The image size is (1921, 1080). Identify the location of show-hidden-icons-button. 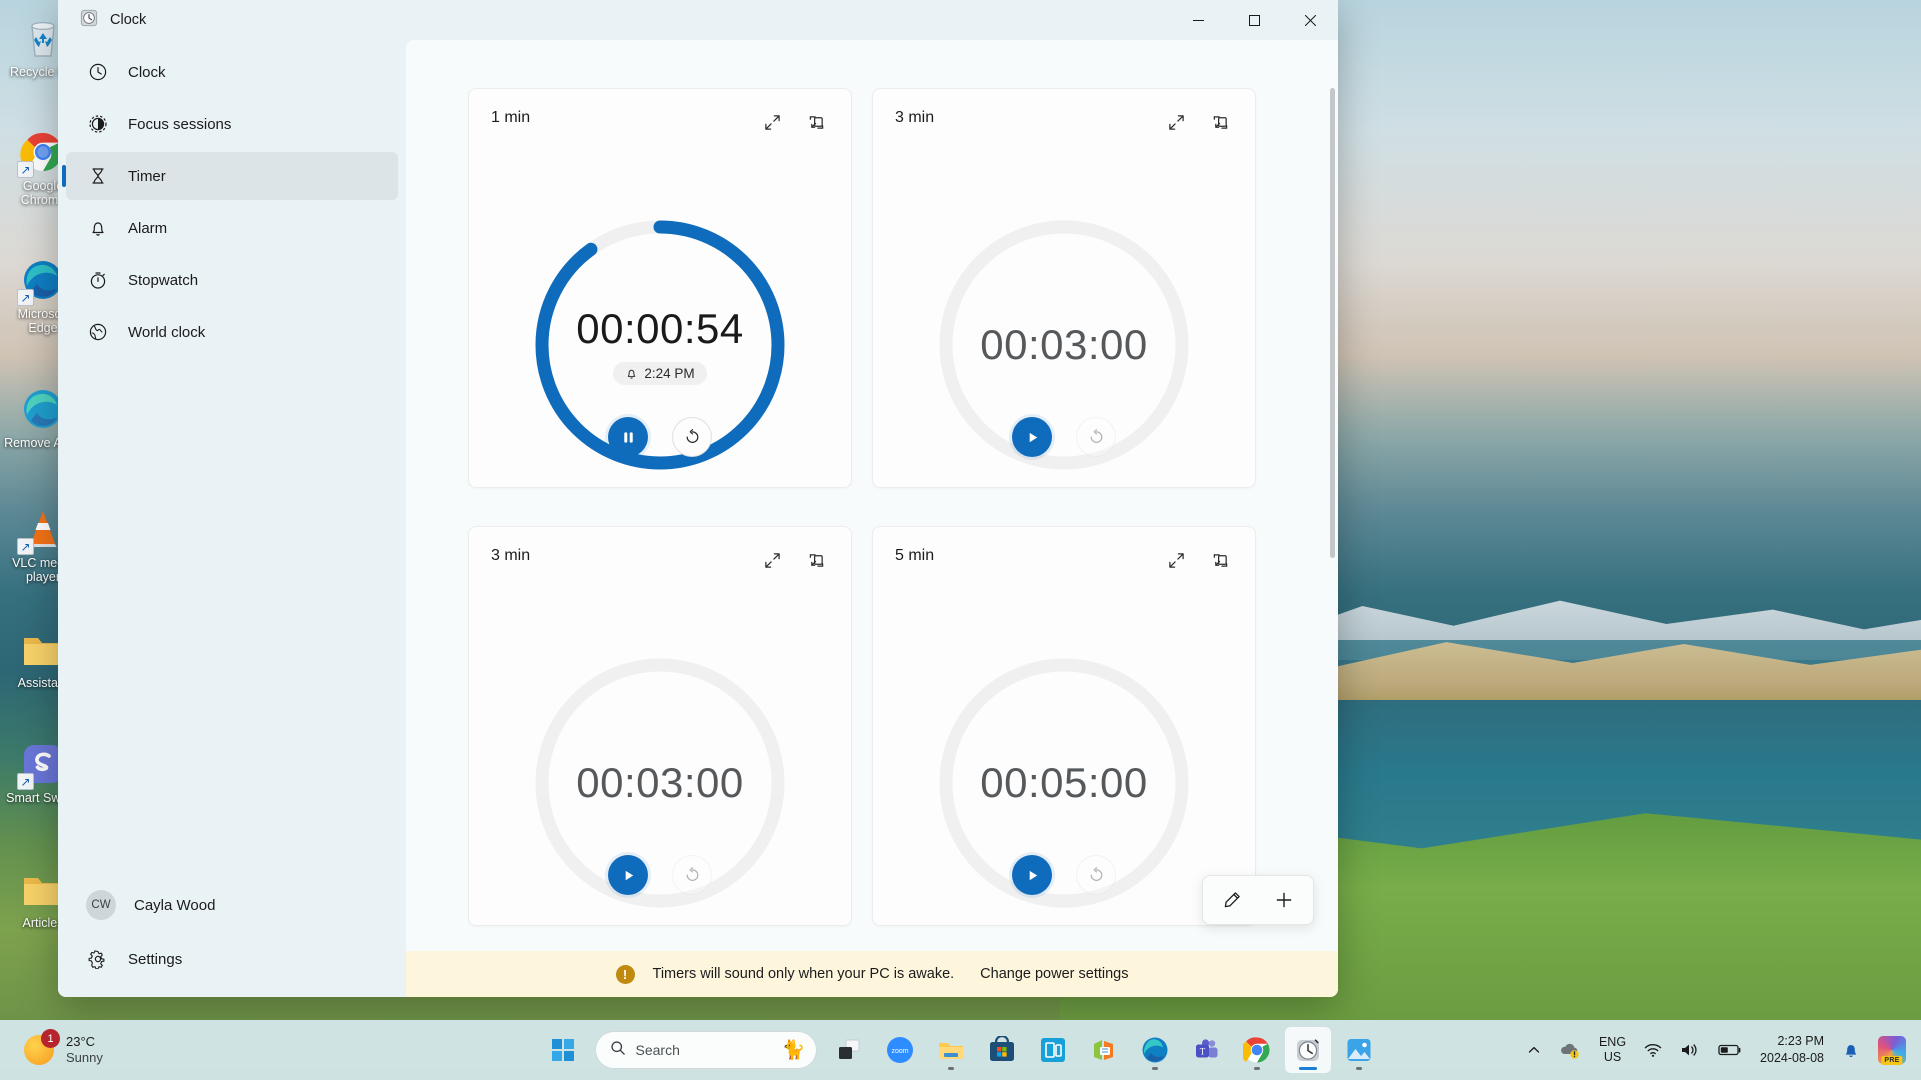
(1534, 1050).